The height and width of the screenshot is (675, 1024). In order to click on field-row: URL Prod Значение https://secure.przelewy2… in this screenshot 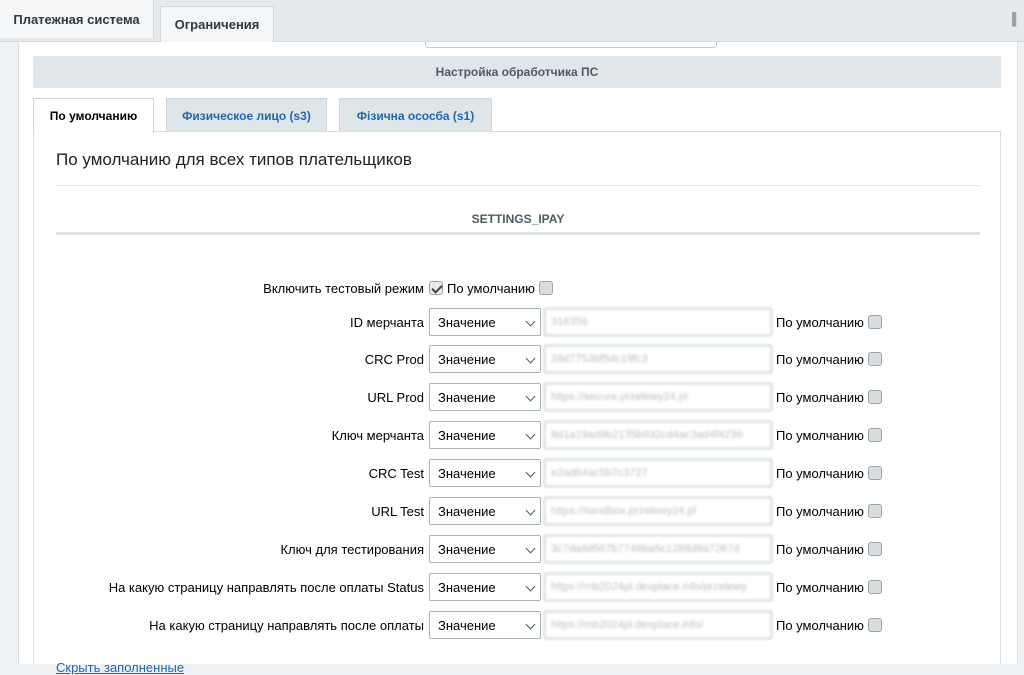, I will do `click(518, 397)`.